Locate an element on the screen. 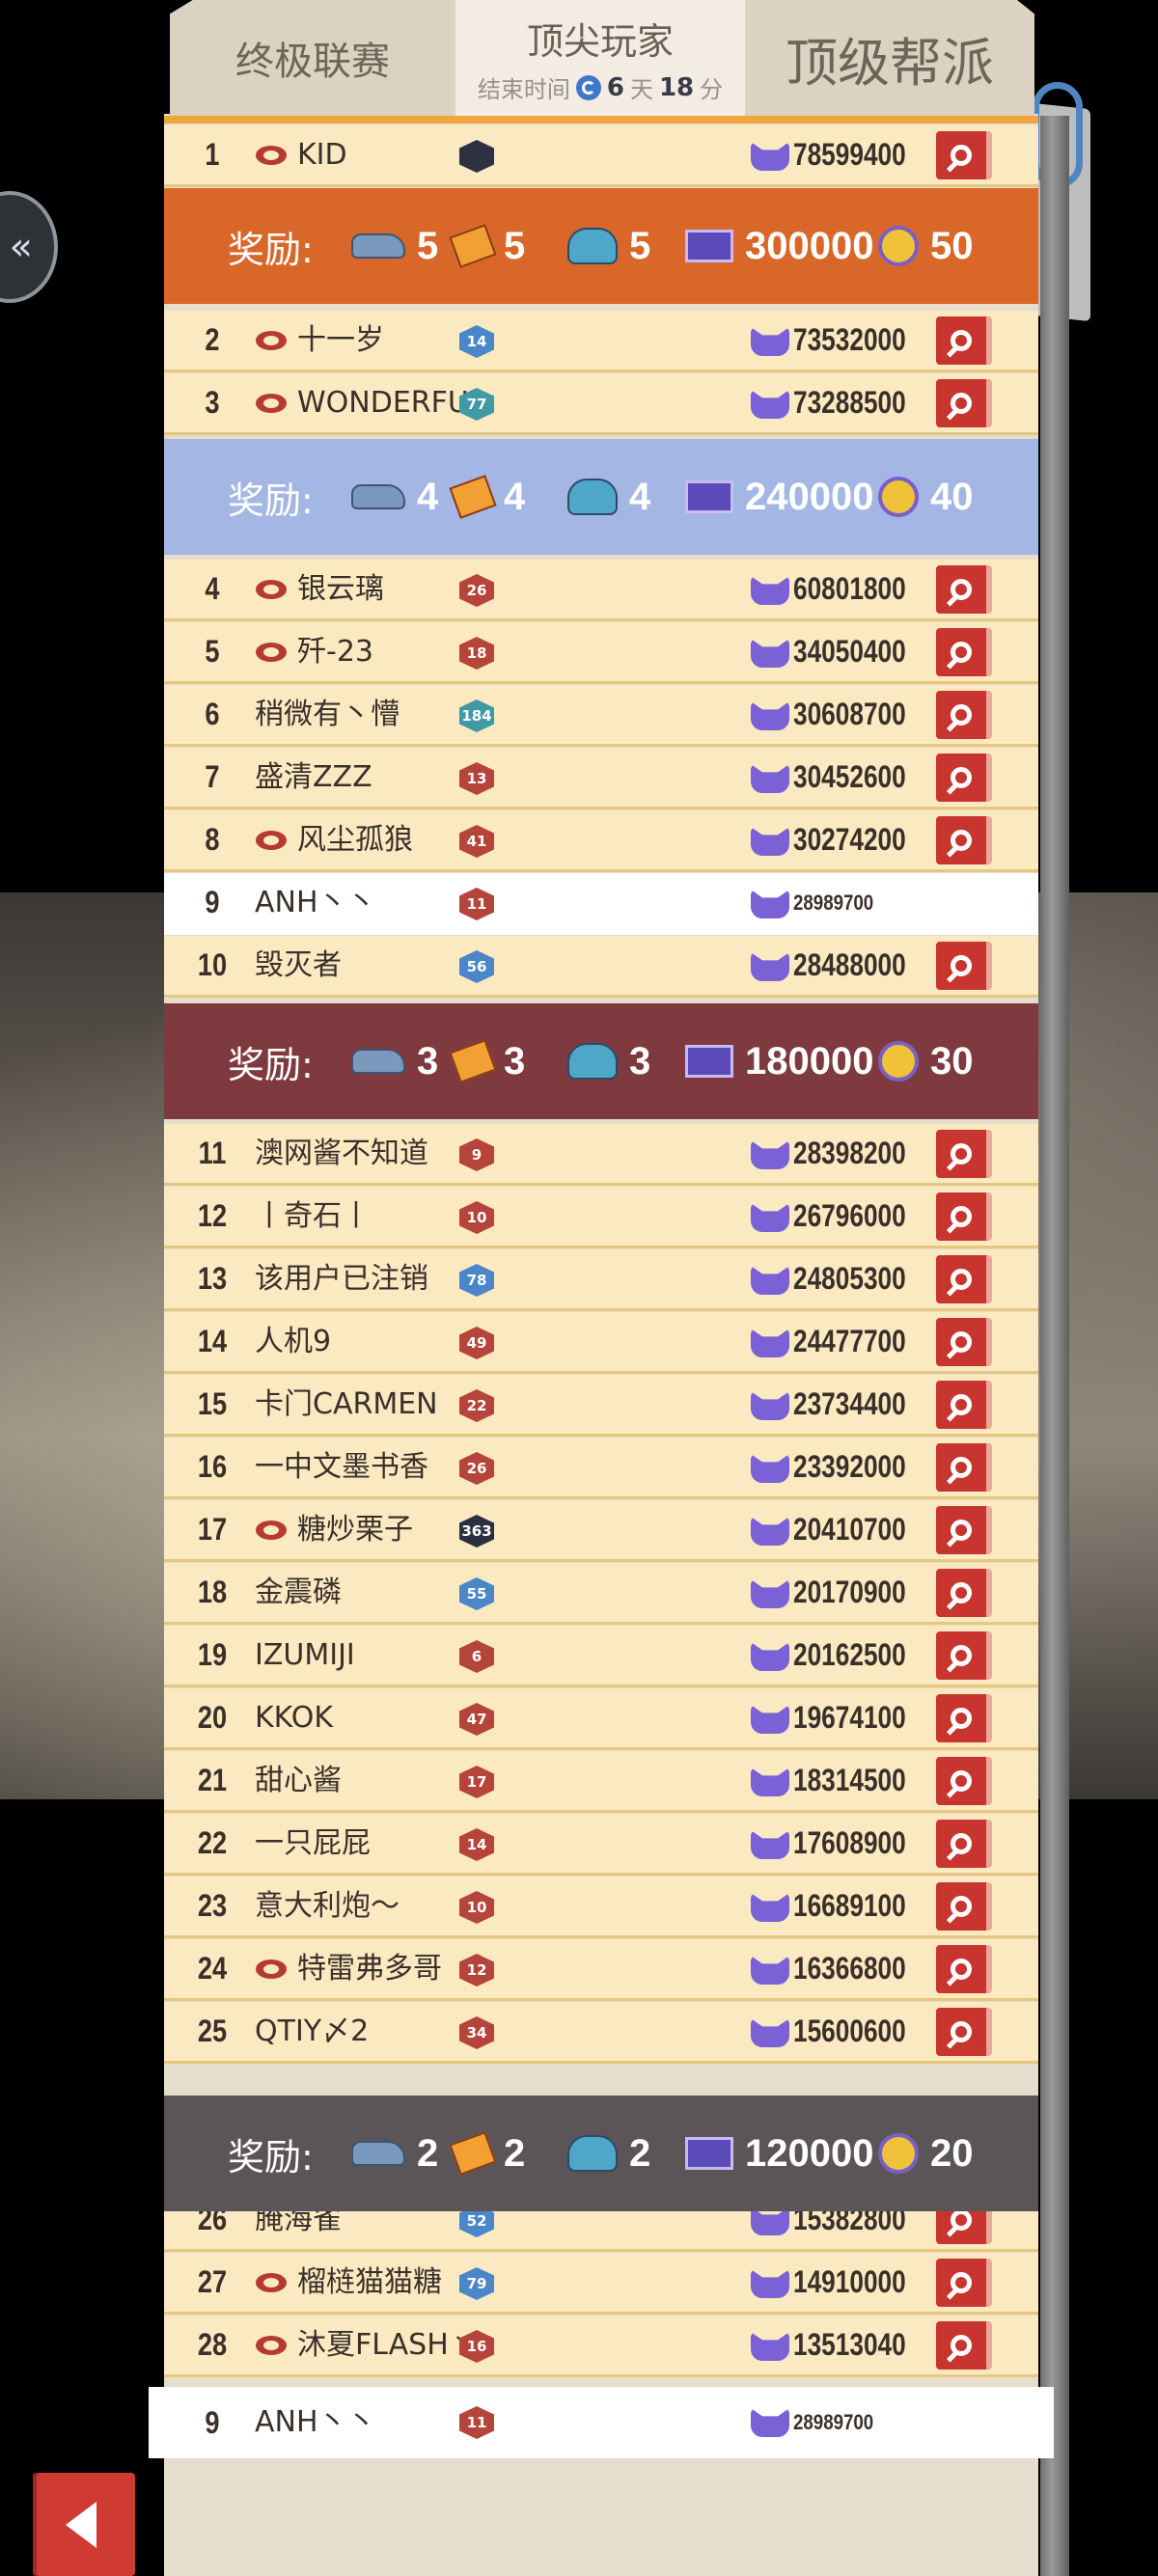  reward-amount: 5 is located at coordinates (428, 246).